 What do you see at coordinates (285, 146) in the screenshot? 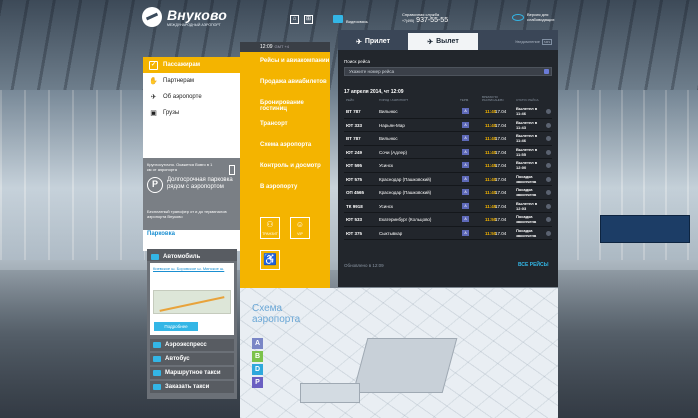
I see `submenu-item-scheme: Схема аэропорта` at bounding box center [285, 146].